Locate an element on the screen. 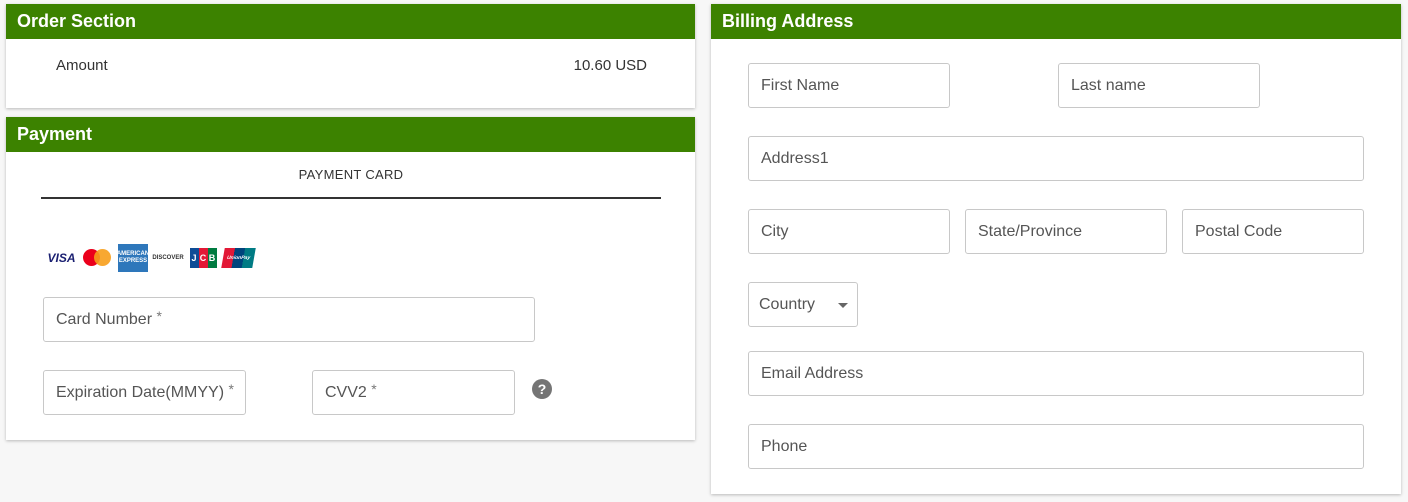 The image size is (1408, 502). card-number-field: Card Number * is located at coordinates (289, 319).